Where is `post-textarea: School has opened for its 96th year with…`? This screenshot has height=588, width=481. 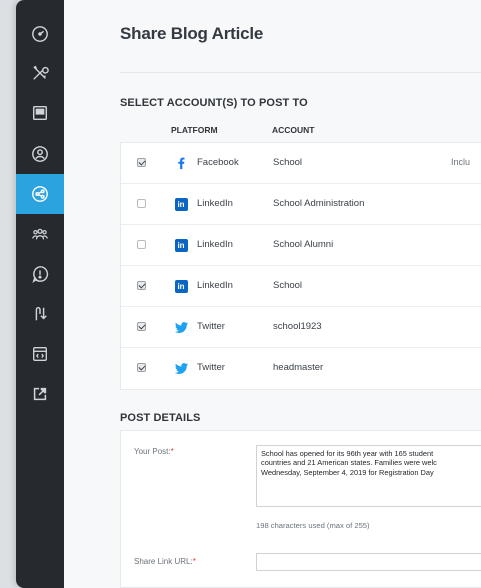 post-textarea: School has opened for its 96th year with… is located at coordinates (368, 476).